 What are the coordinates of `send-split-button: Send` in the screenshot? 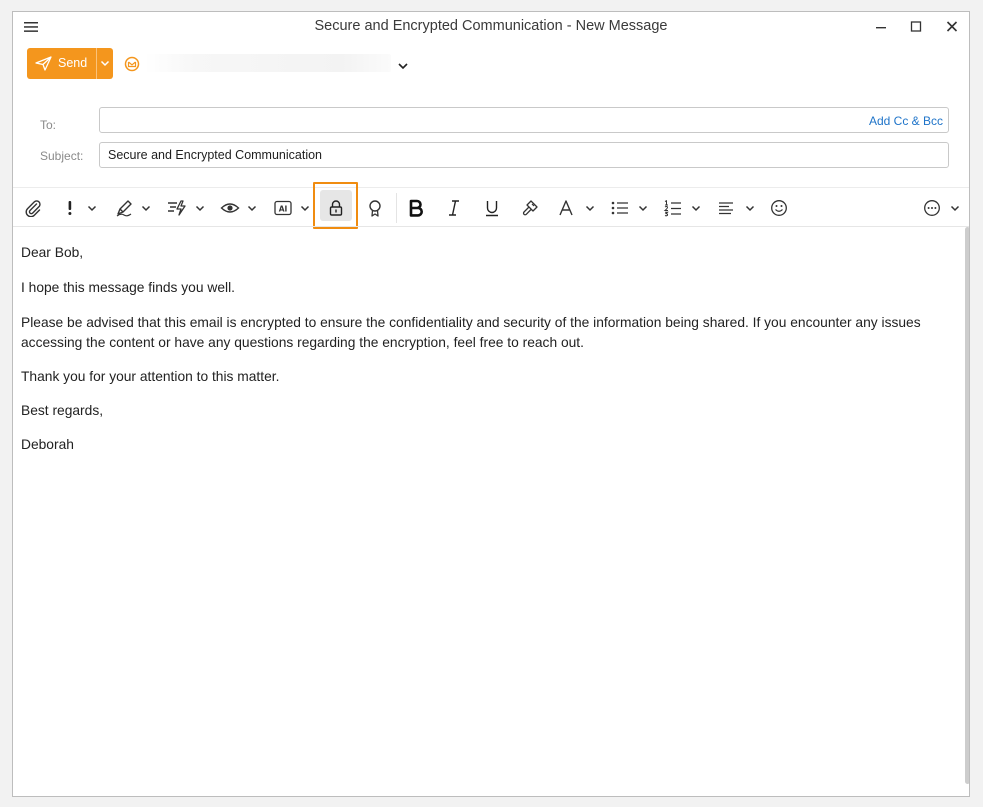 It's located at (70, 63).